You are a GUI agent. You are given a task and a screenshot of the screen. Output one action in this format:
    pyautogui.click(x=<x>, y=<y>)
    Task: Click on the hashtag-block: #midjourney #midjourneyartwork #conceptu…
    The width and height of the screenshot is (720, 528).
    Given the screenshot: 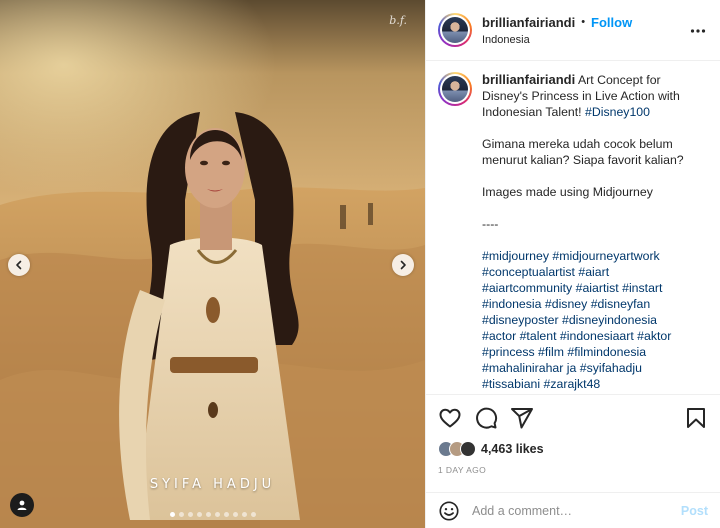 What is the action you would take?
    pyautogui.click(x=593, y=320)
    